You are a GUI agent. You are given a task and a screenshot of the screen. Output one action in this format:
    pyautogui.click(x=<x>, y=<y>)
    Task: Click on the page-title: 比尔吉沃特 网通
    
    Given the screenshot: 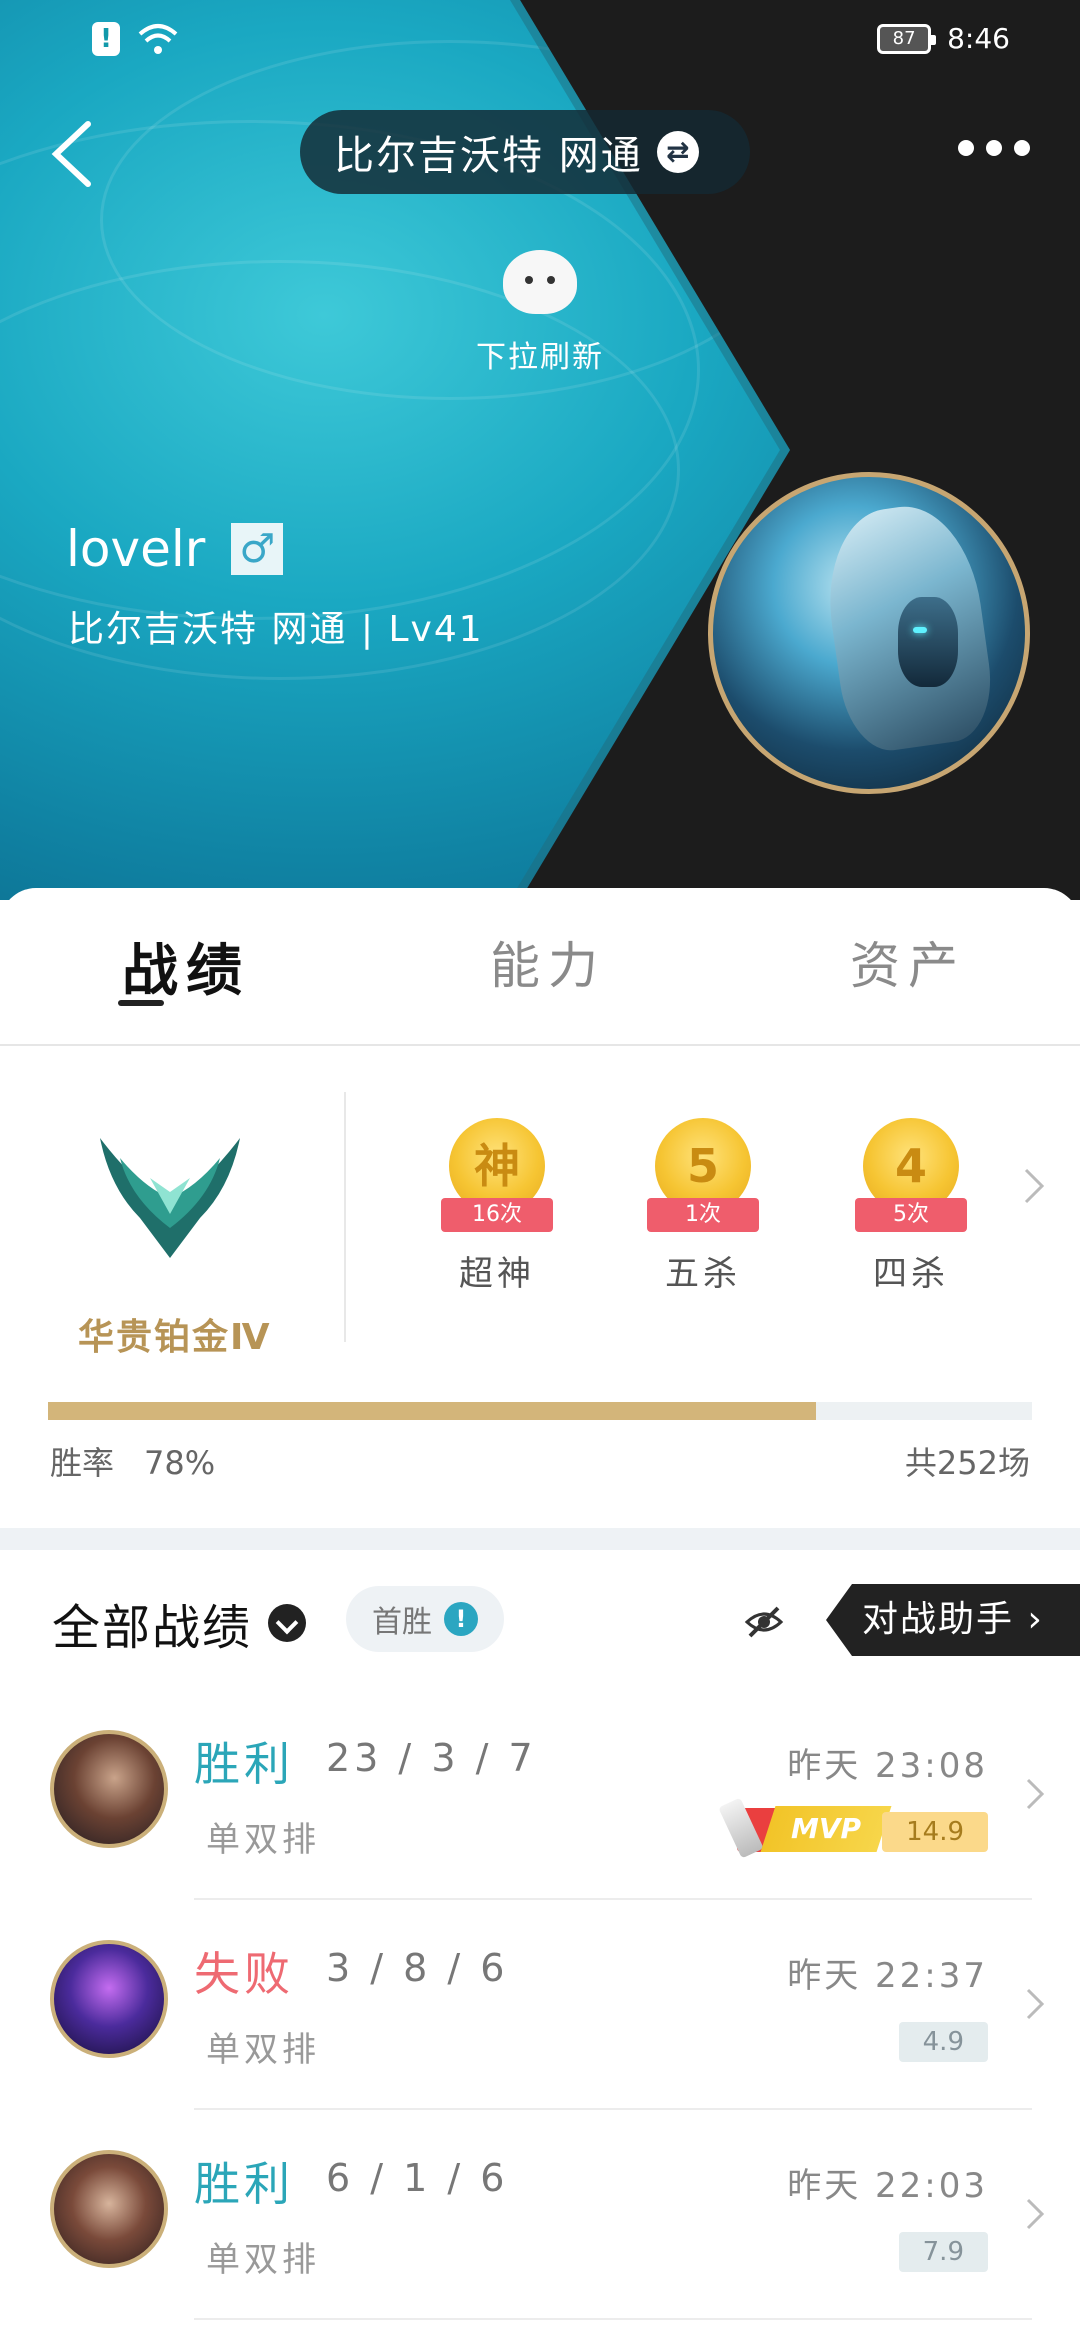 What is the action you would take?
    pyautogui.click(x=488, y=156)
    